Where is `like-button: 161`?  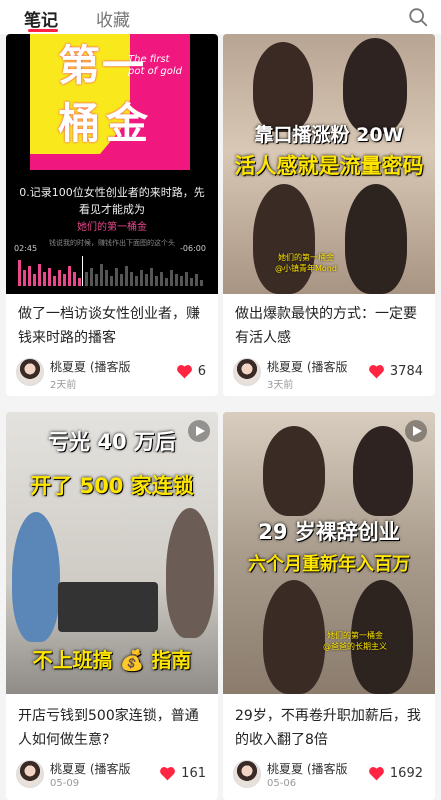 like-button: 161 is located at coordinates (182, 773).